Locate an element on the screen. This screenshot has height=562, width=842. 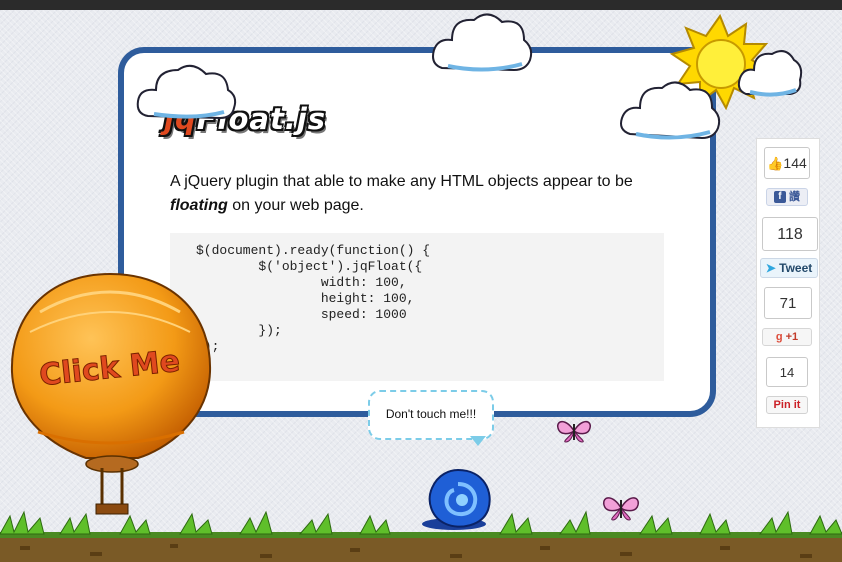
code-line: width: 100, is located at coordinates (301, 282).